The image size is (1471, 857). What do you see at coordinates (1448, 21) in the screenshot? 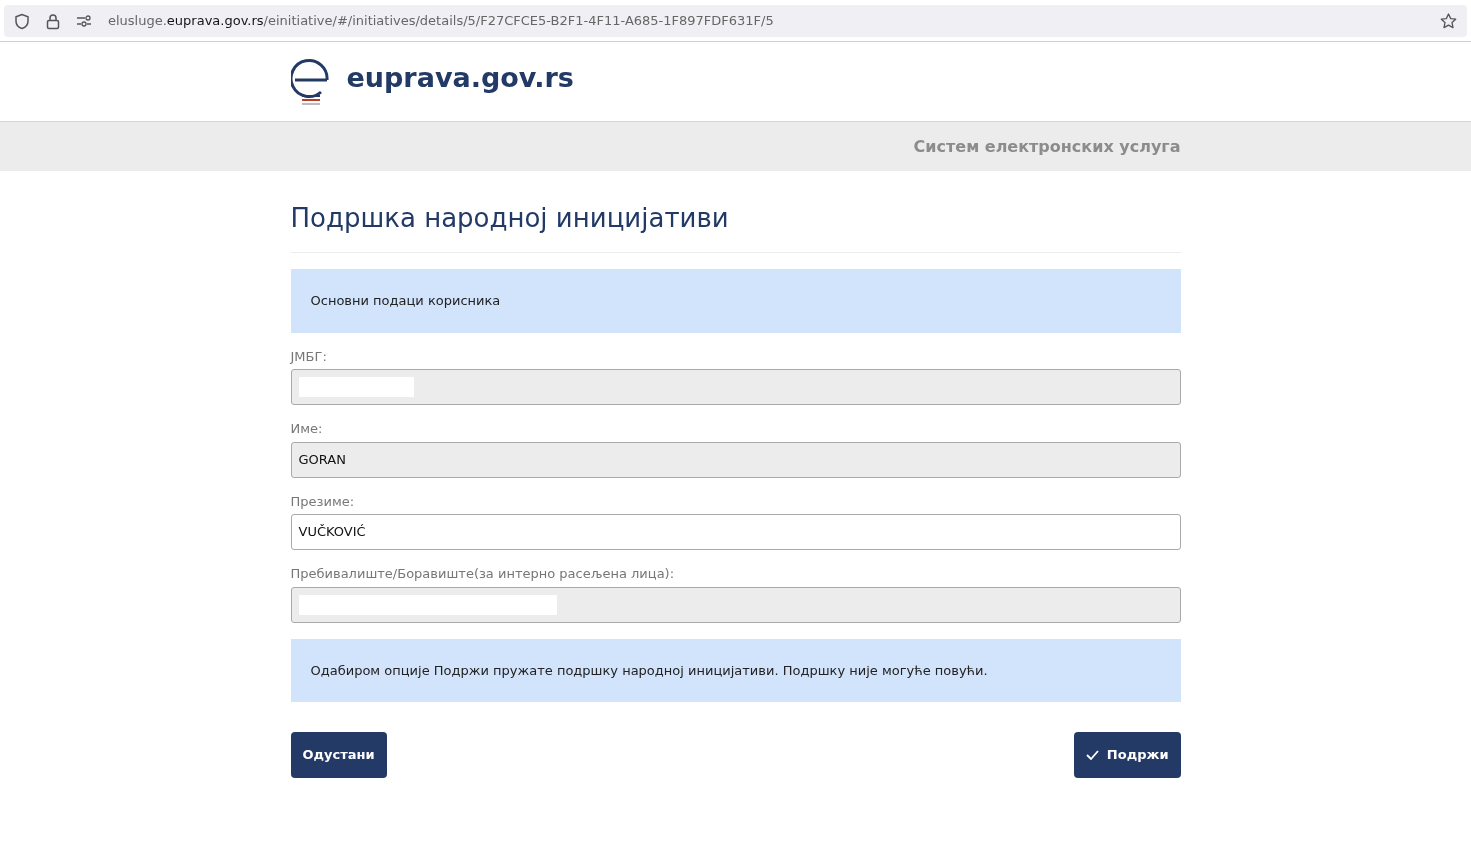
I see `star-icon` at bounding box center [1448, 21].